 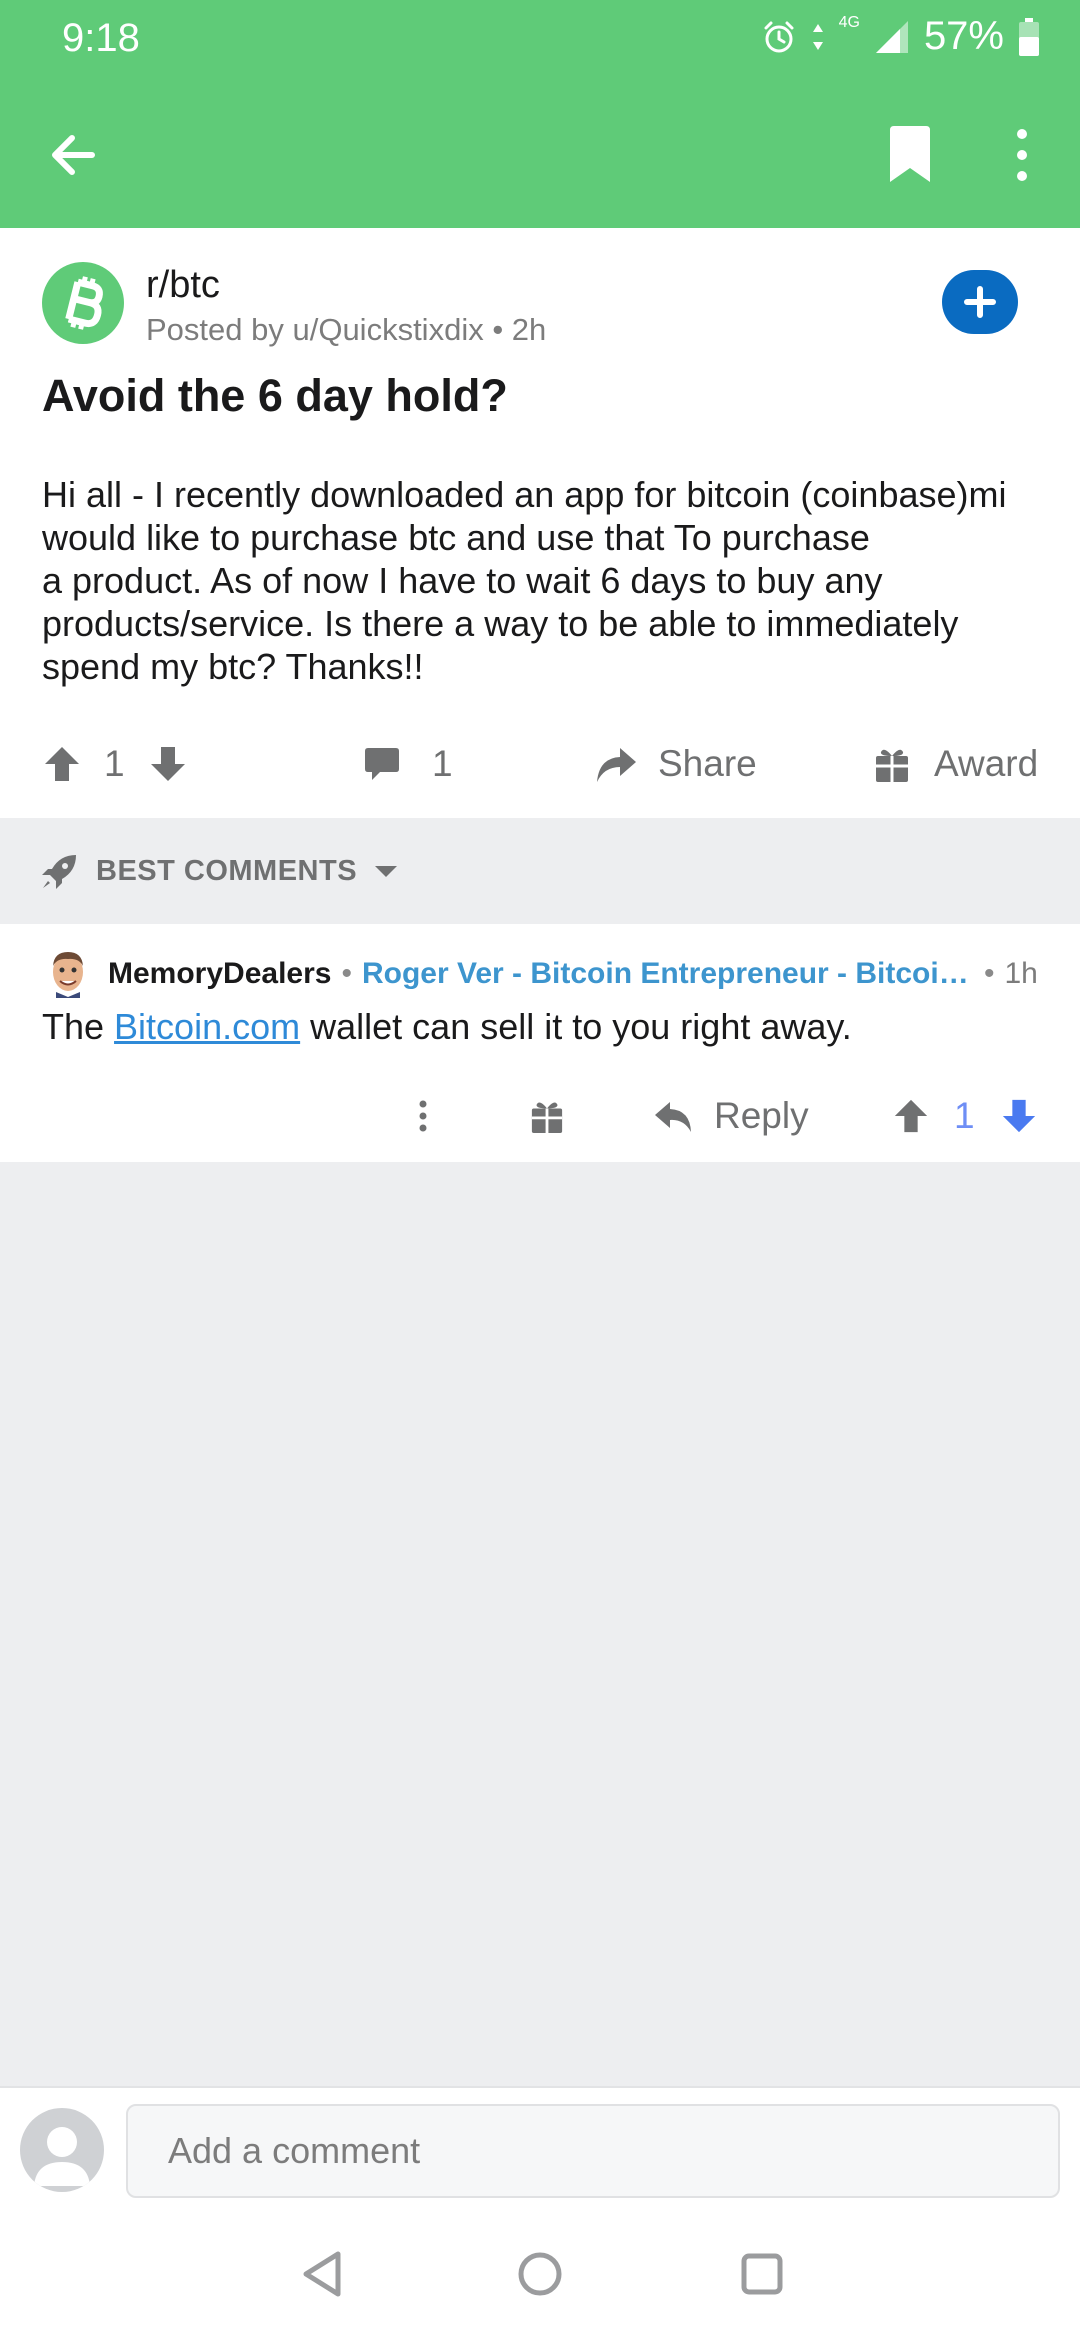 I want to click on battery-percent: 57%, so click(x=963, y=36).